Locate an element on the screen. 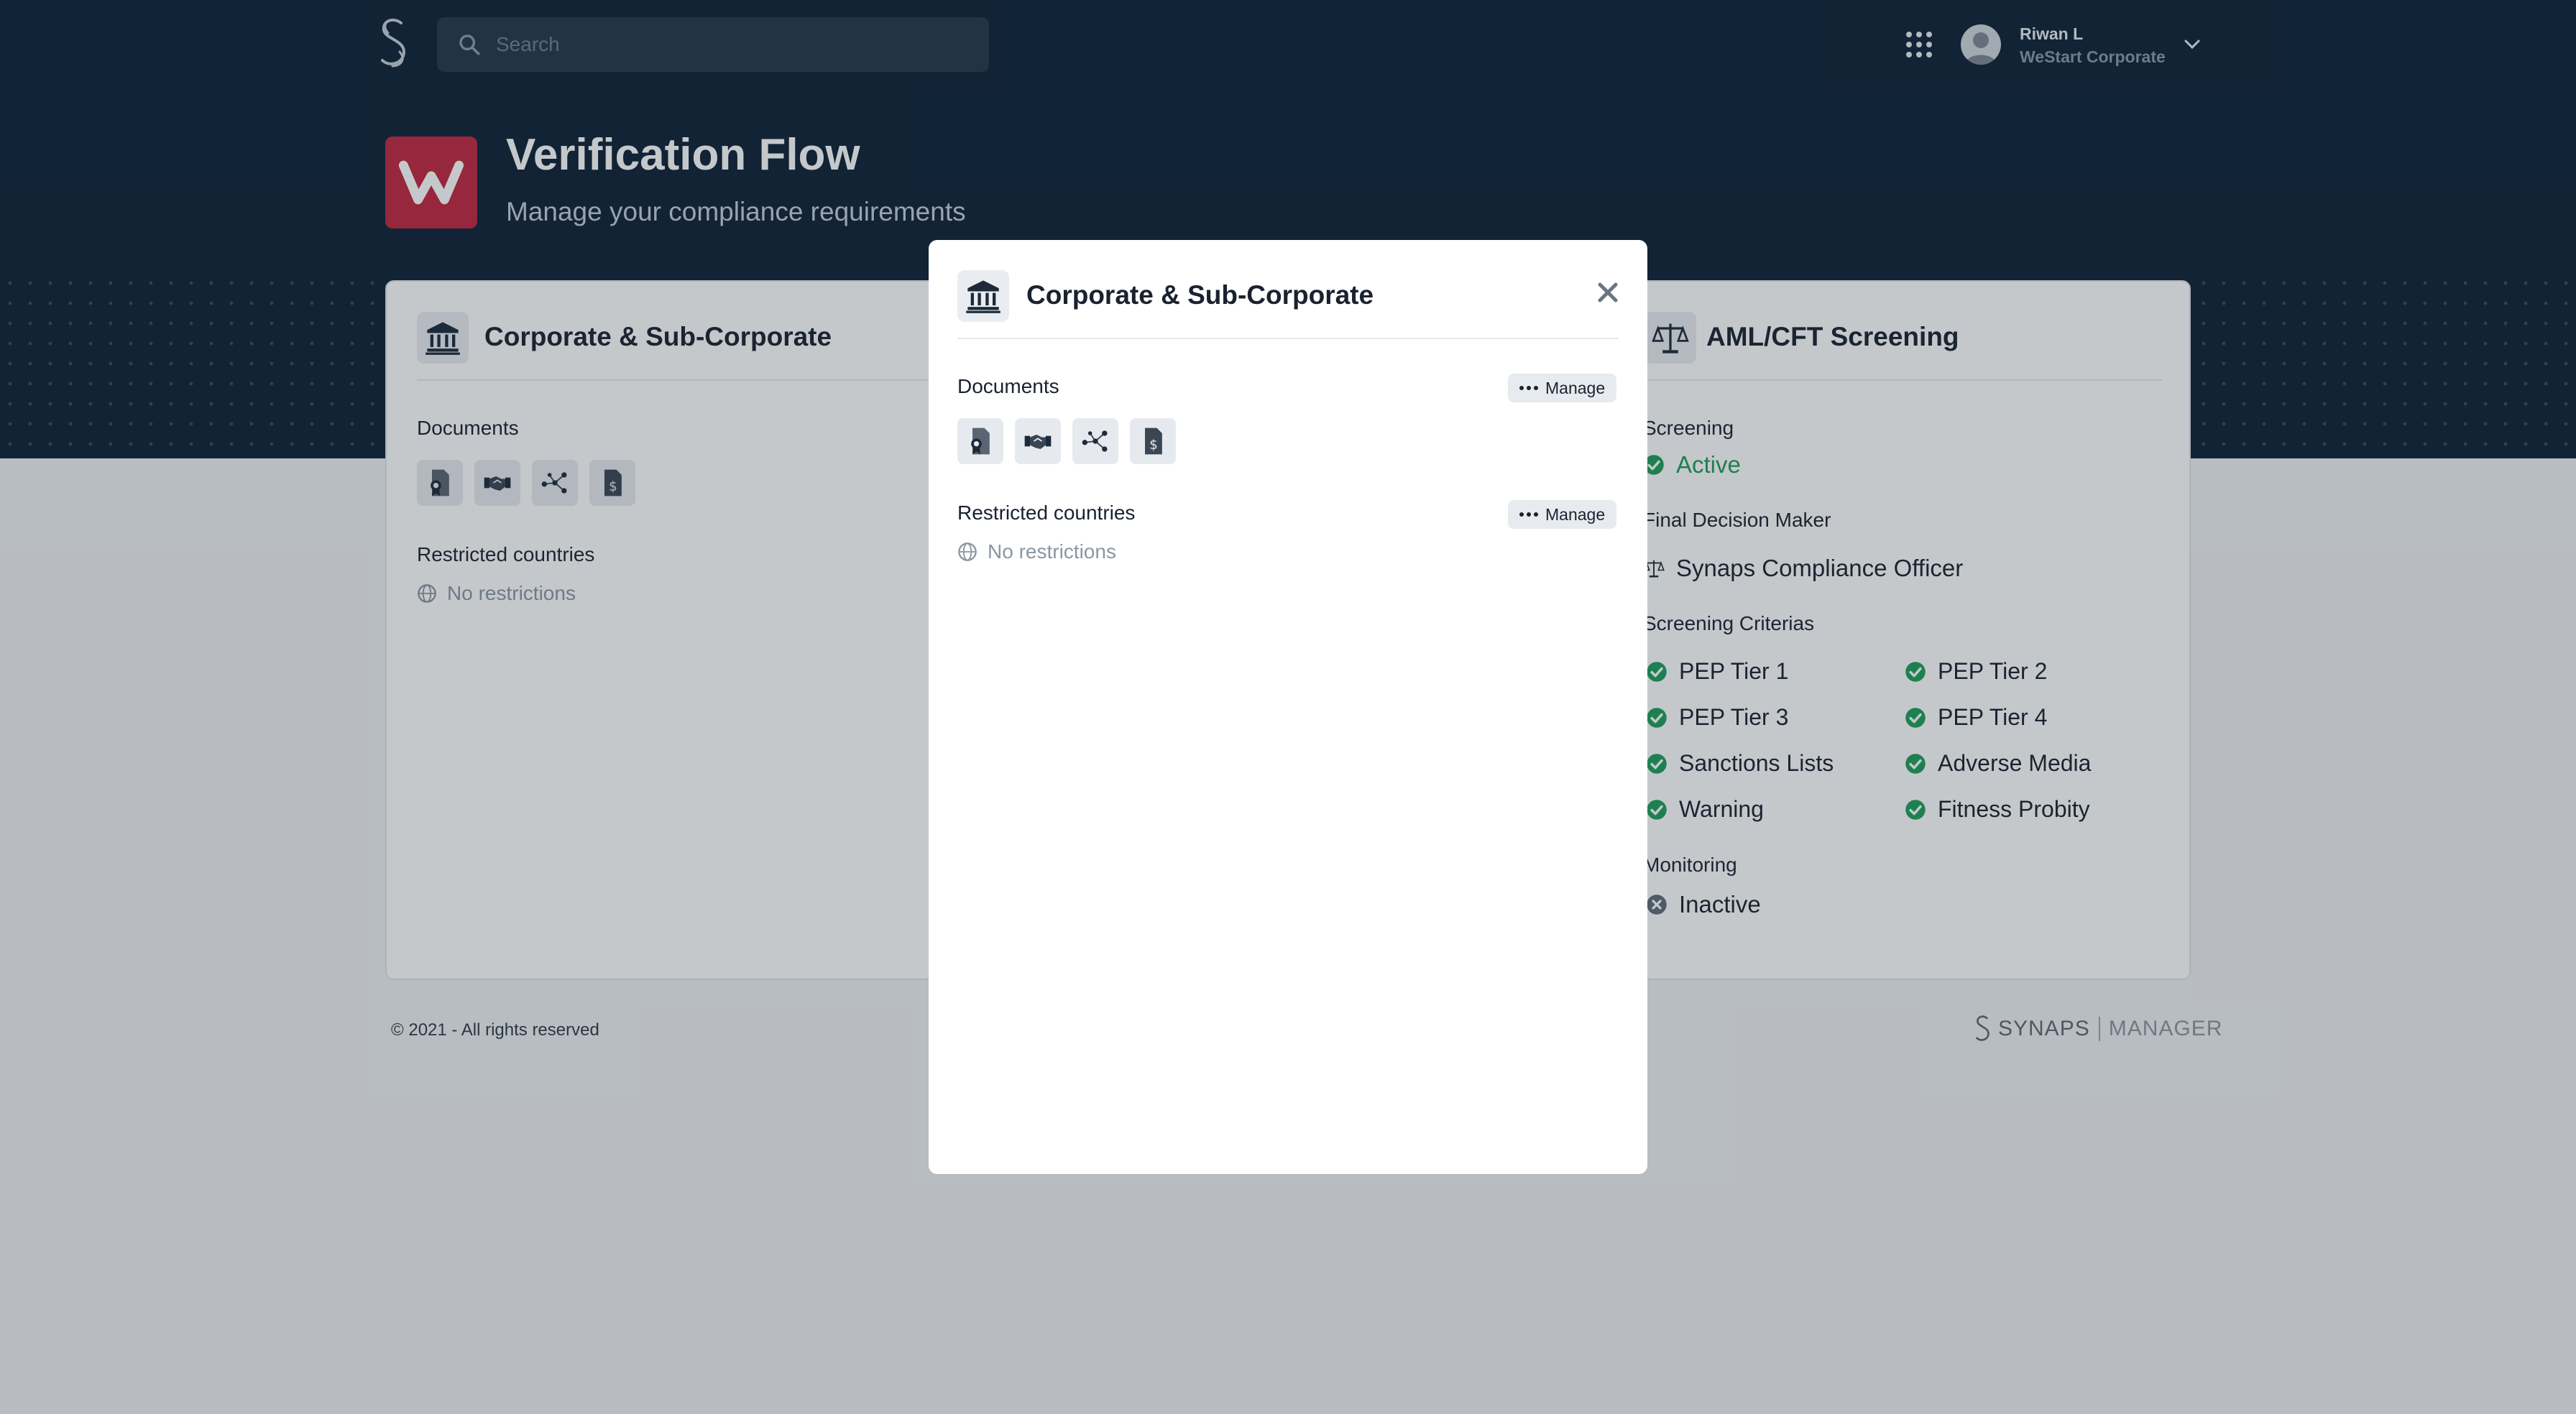 This screenshot has height=1414, width=2576. certificate-document-icon is located at coordinates (980, 441).